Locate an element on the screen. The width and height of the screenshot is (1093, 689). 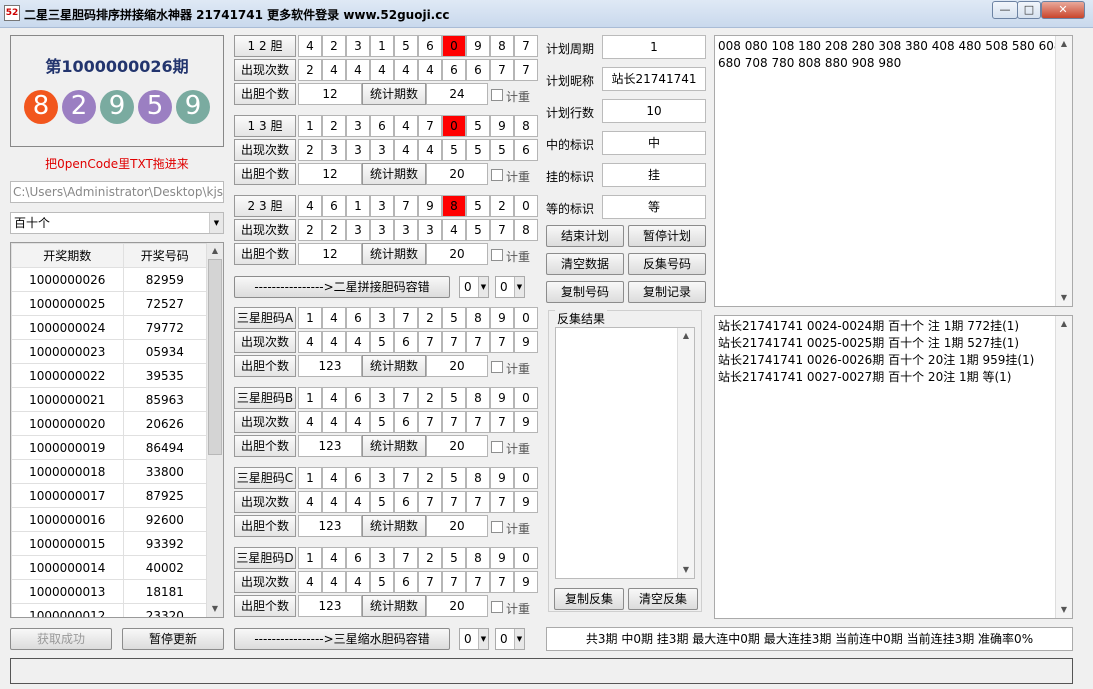
plan-input: 1 is located at coordinates (654, 47).